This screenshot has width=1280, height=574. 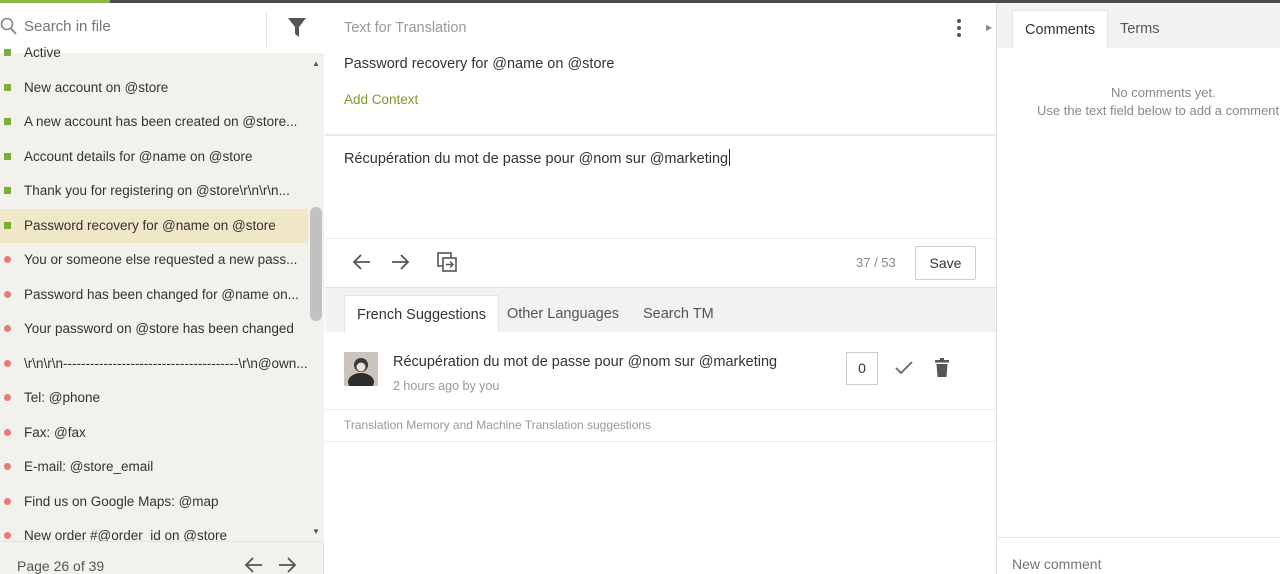 I want to click on collapse-right-icon: ▶, so click(x=989, y=27).